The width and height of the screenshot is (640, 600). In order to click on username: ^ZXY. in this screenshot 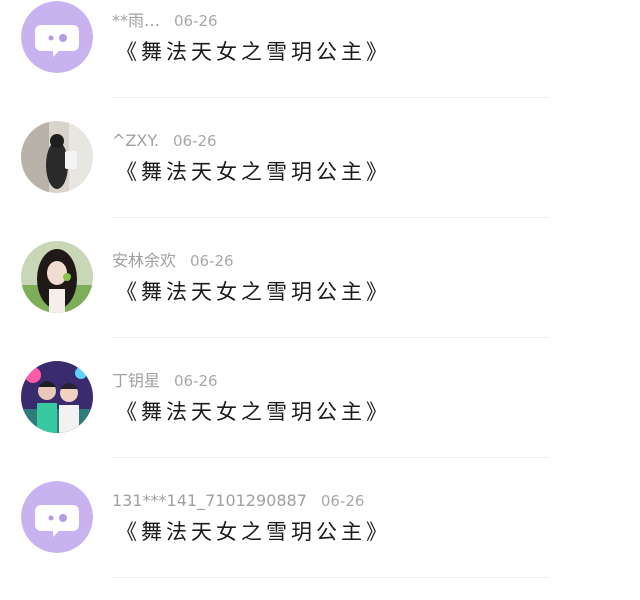, I will do `click(135, 140)`.